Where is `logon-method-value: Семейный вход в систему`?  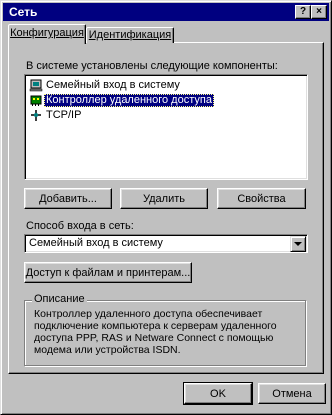
logon-method-value: Семейный вход в систему is located at coordinates (96, 243).